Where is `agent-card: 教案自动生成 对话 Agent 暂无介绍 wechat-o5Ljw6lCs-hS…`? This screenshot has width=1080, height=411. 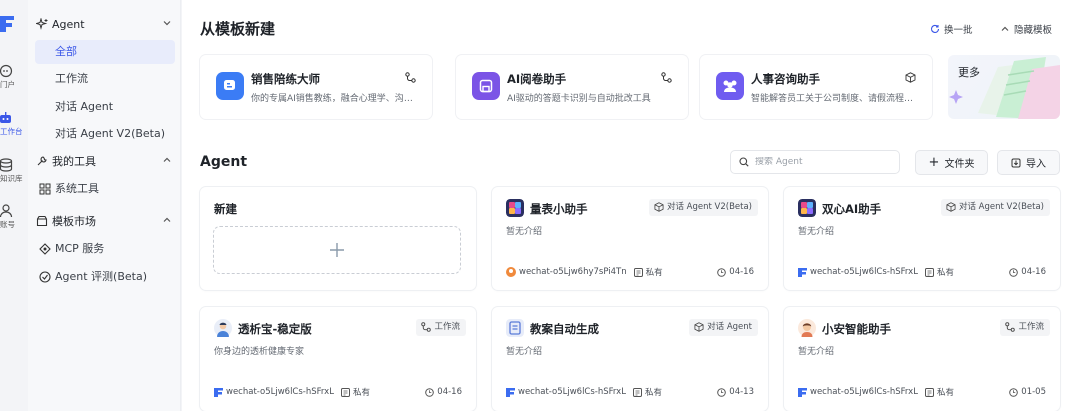
agent-card: 教案自动生成 对话 Agent 暂无介绍 wechat-o5Ljw6lCs-hS… is located at coordinates (630, 359).